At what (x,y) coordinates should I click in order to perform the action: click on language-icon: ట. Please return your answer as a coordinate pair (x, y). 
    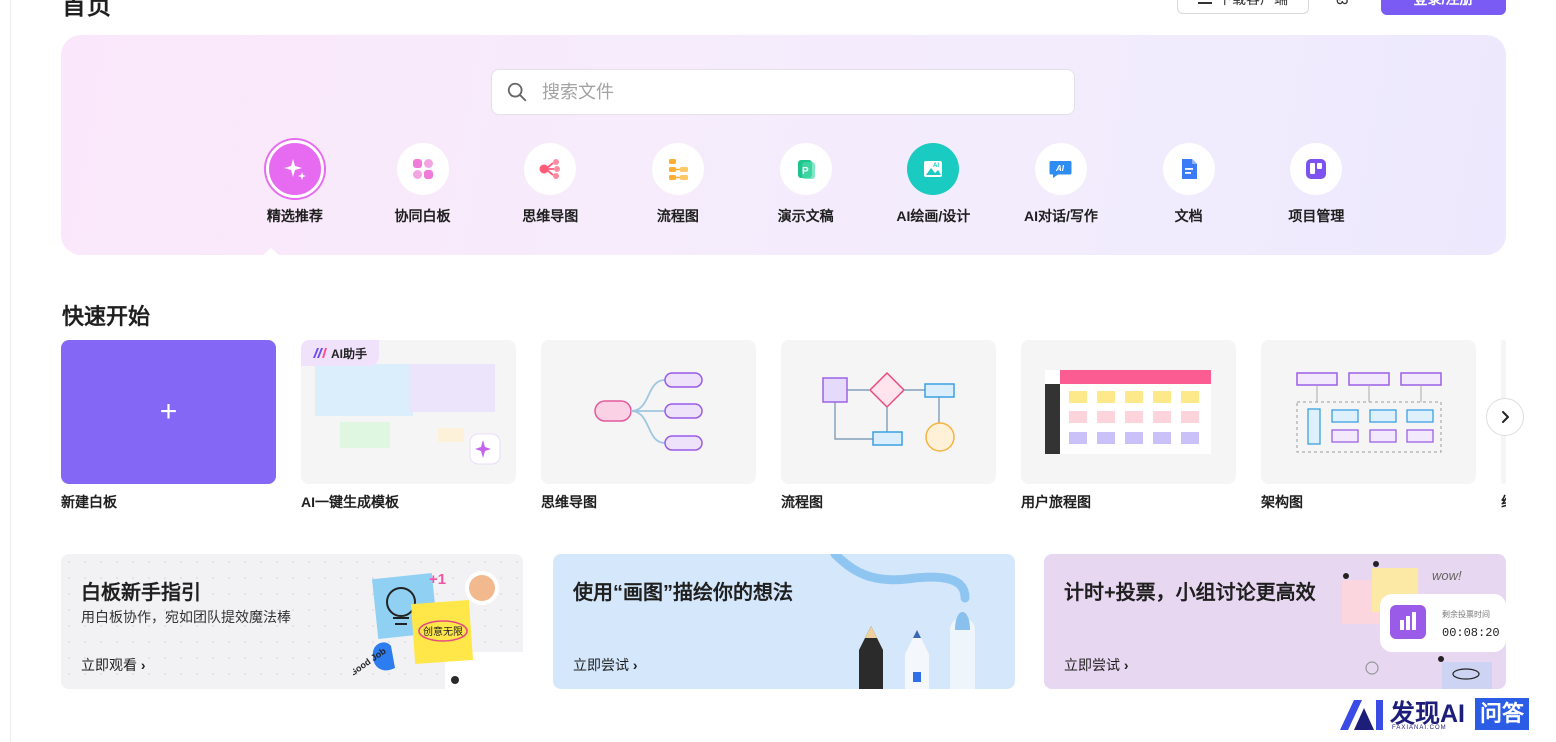
    Looking at the image, I should click on (1342, 6).